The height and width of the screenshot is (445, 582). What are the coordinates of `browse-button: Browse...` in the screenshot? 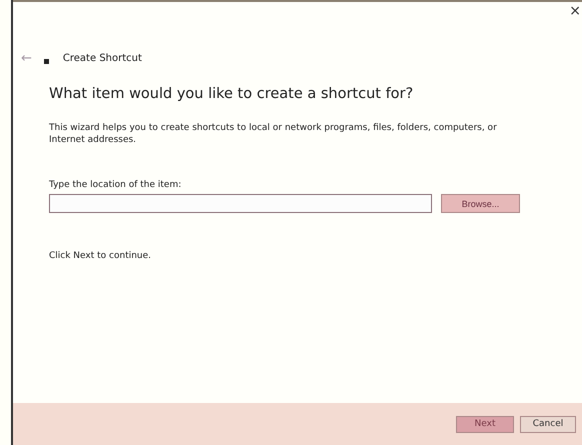 It's located at (480, 203).